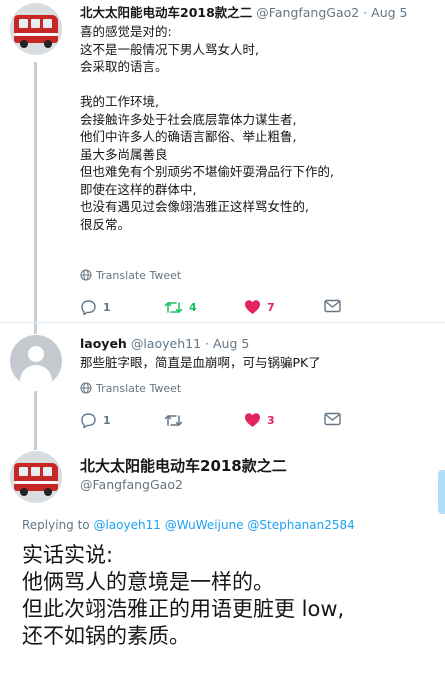  Describe the element at coordinates (68, 555) in the screenshot. I see `tweet-line: 实话实说:` at that location.